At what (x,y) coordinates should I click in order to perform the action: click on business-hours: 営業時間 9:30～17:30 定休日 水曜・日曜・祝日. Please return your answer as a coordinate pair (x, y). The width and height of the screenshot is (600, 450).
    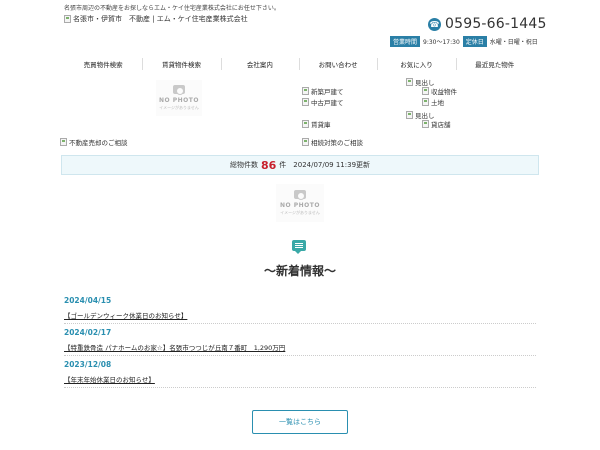
    Looking at the image, I should click on (464, 41).